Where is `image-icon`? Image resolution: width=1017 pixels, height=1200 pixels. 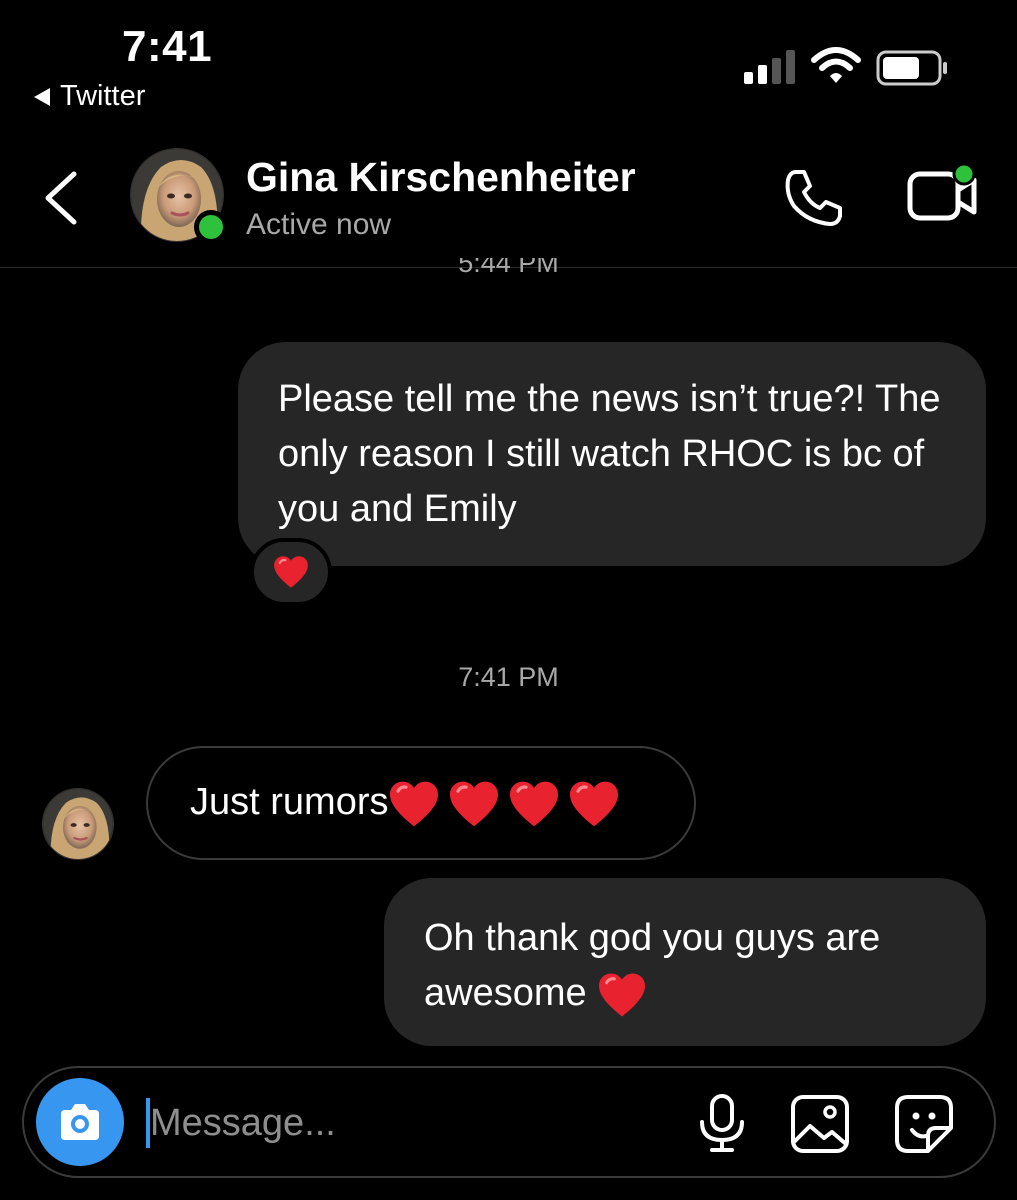
image-icon is located at coordinates (820, 1124).